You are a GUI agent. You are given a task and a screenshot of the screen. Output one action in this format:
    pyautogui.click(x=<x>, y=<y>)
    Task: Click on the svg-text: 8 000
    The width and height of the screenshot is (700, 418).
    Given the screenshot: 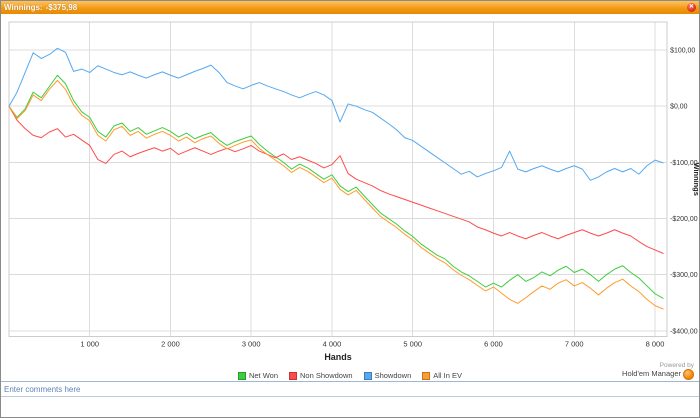 What is the action you would take?
    pyautogui.click(x=655, y=343)
    